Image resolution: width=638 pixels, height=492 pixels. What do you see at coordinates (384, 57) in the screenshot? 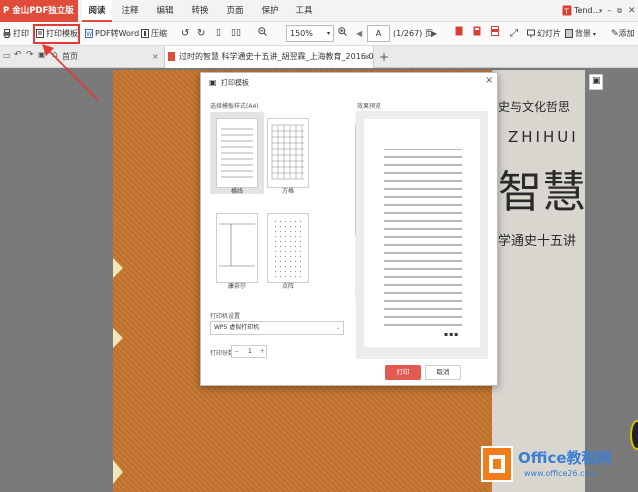
I see `add-tab-icon: +` at bounding box center [384, 57].